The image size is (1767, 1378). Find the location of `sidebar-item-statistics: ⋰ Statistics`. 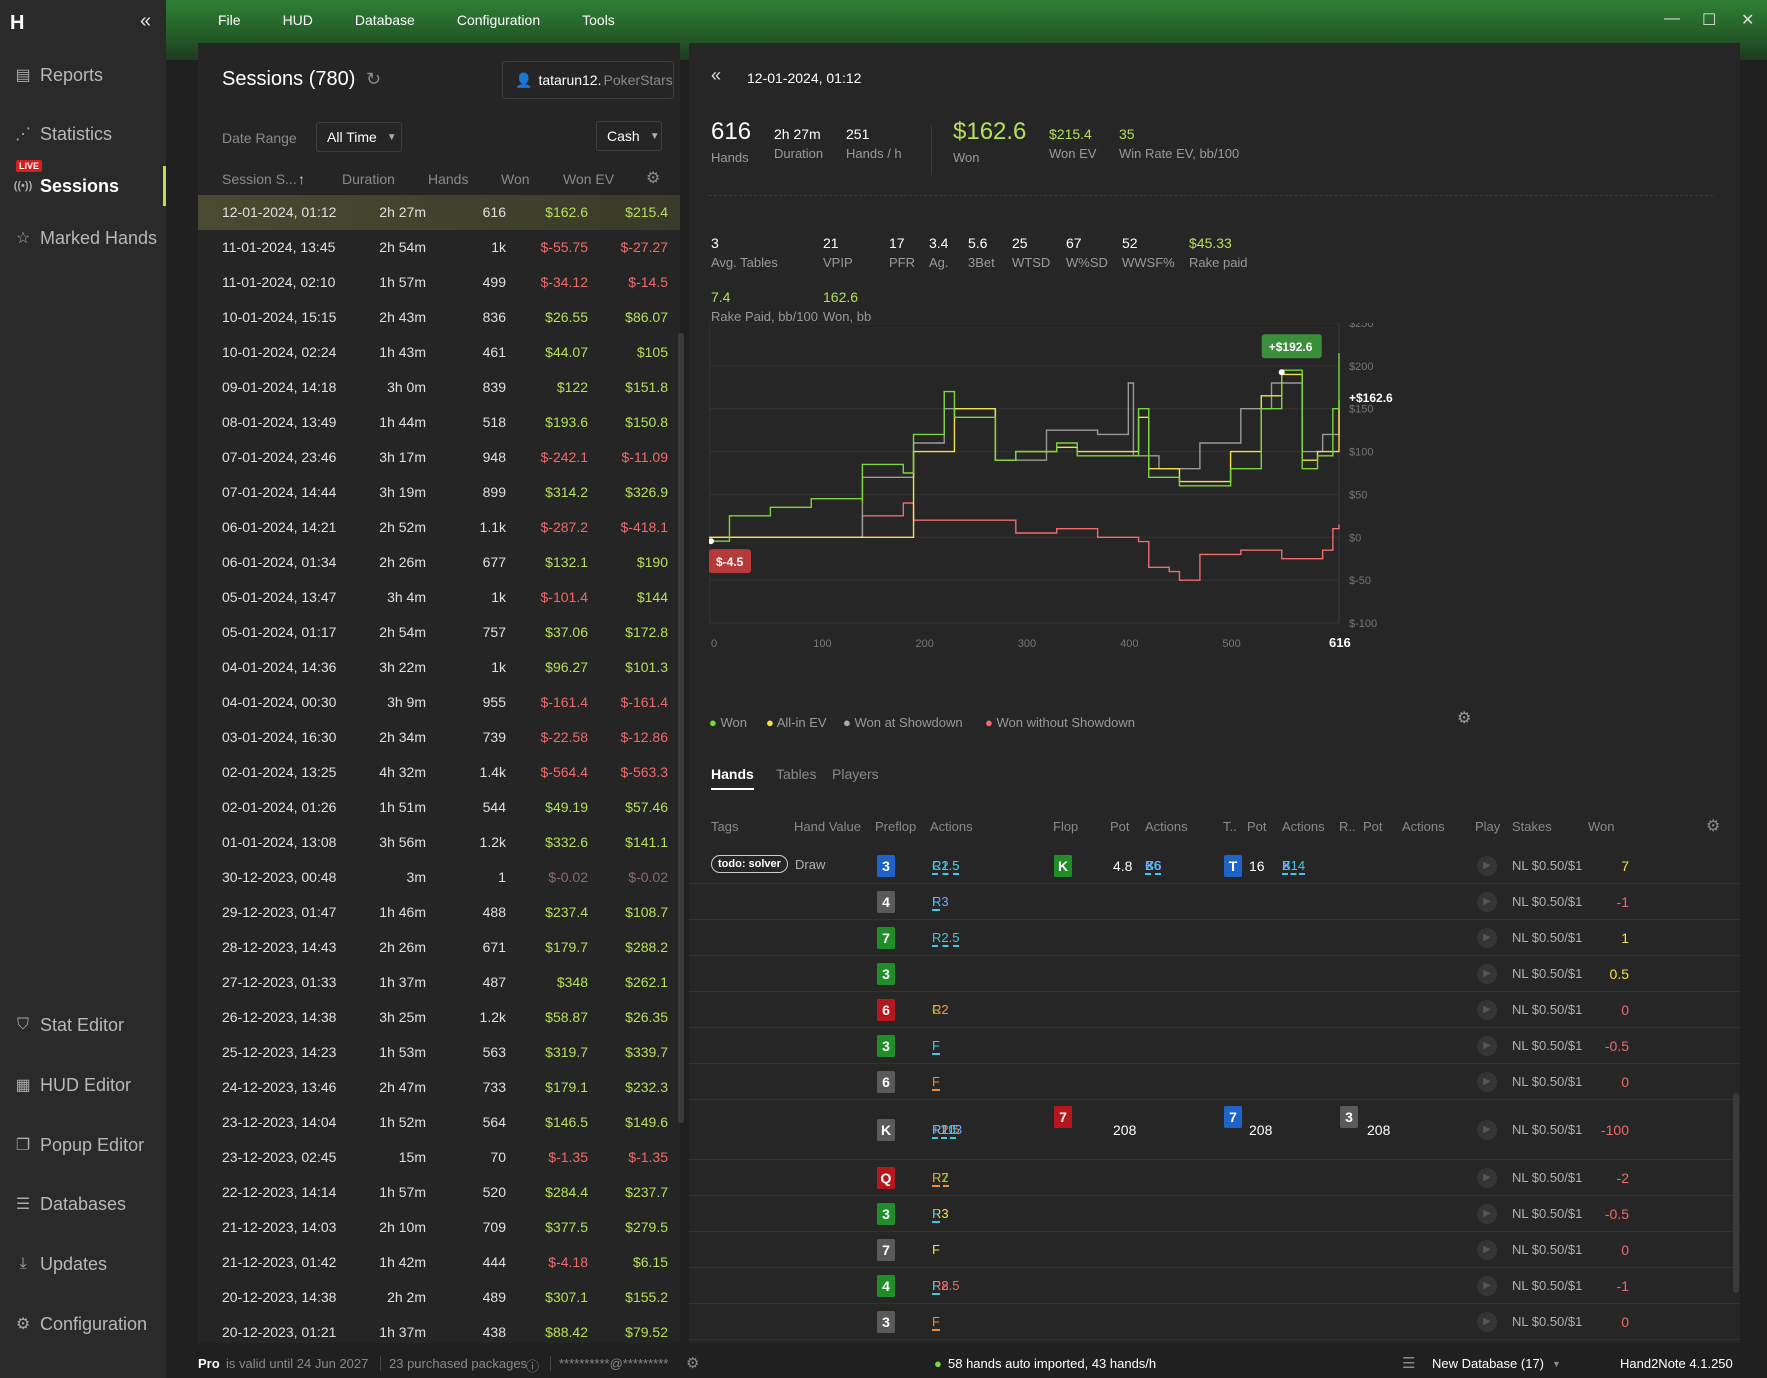

sidebar-item-statistics: ⋰ Statistics is located at coordinates (83, 134).